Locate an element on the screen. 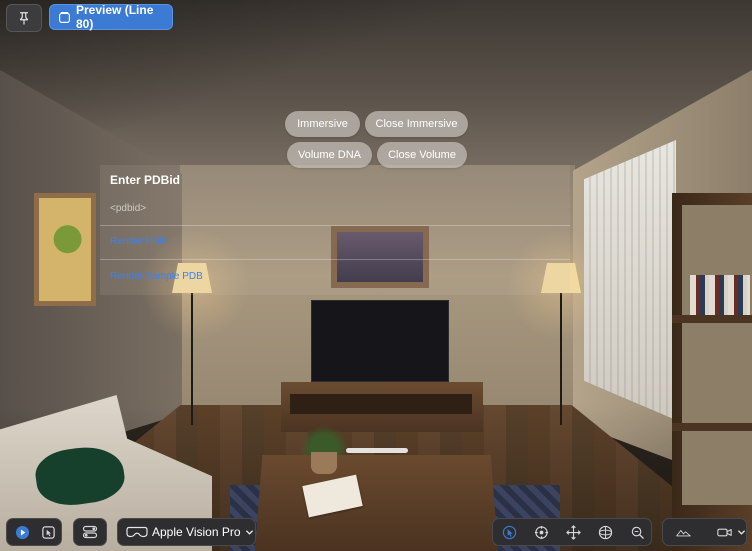 The image size is (752, 551). close-immersive-label: Close Immersive is located at coordinates (416, 124).